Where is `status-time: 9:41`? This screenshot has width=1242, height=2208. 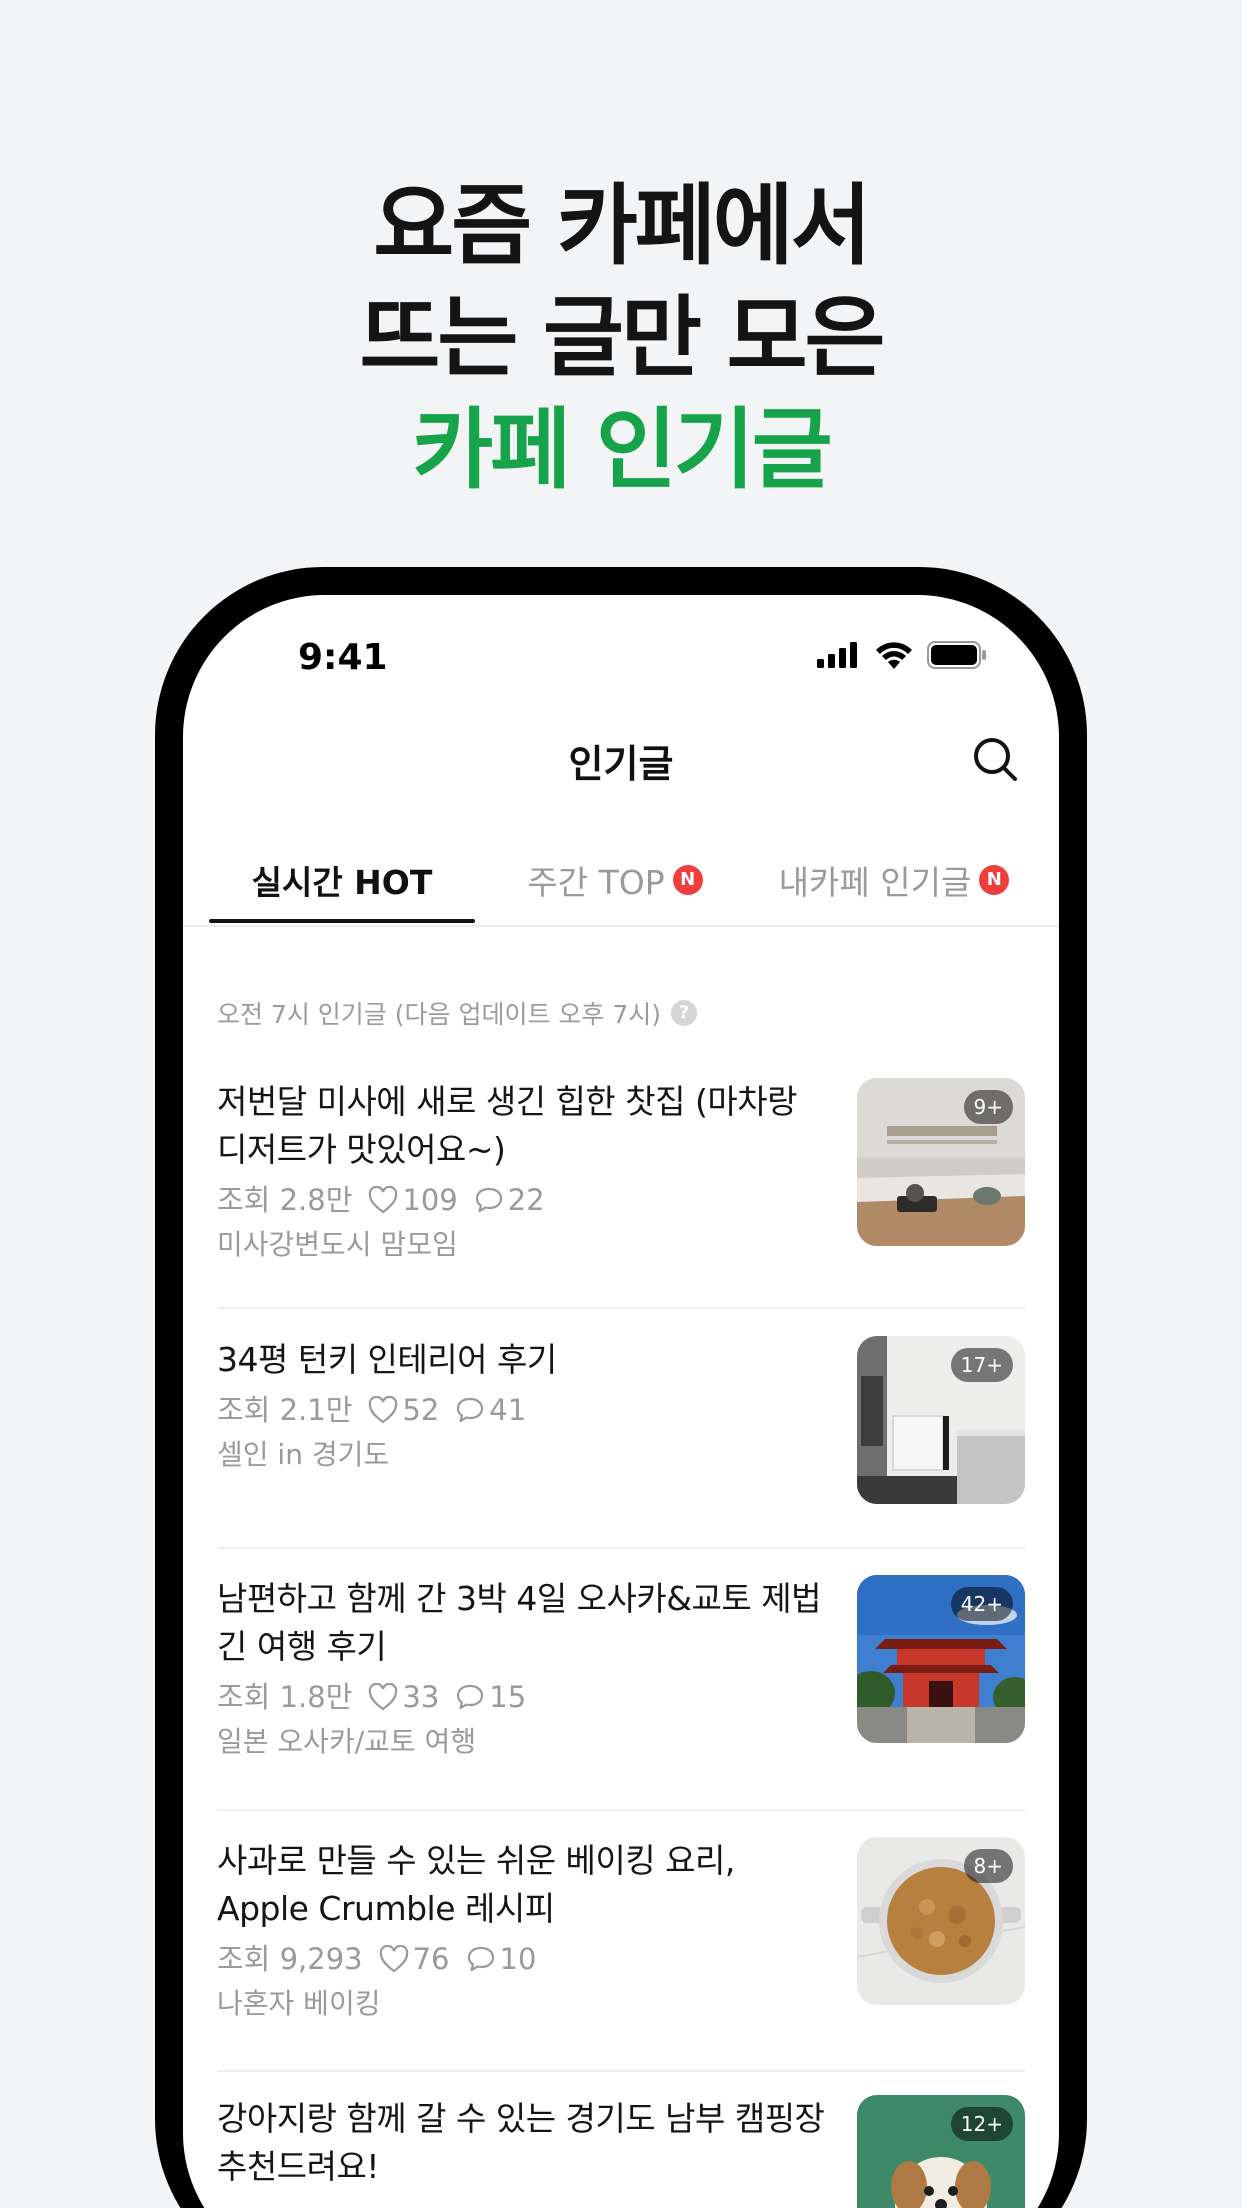
status-time: 9:41 is located at coordinates (343, 657).